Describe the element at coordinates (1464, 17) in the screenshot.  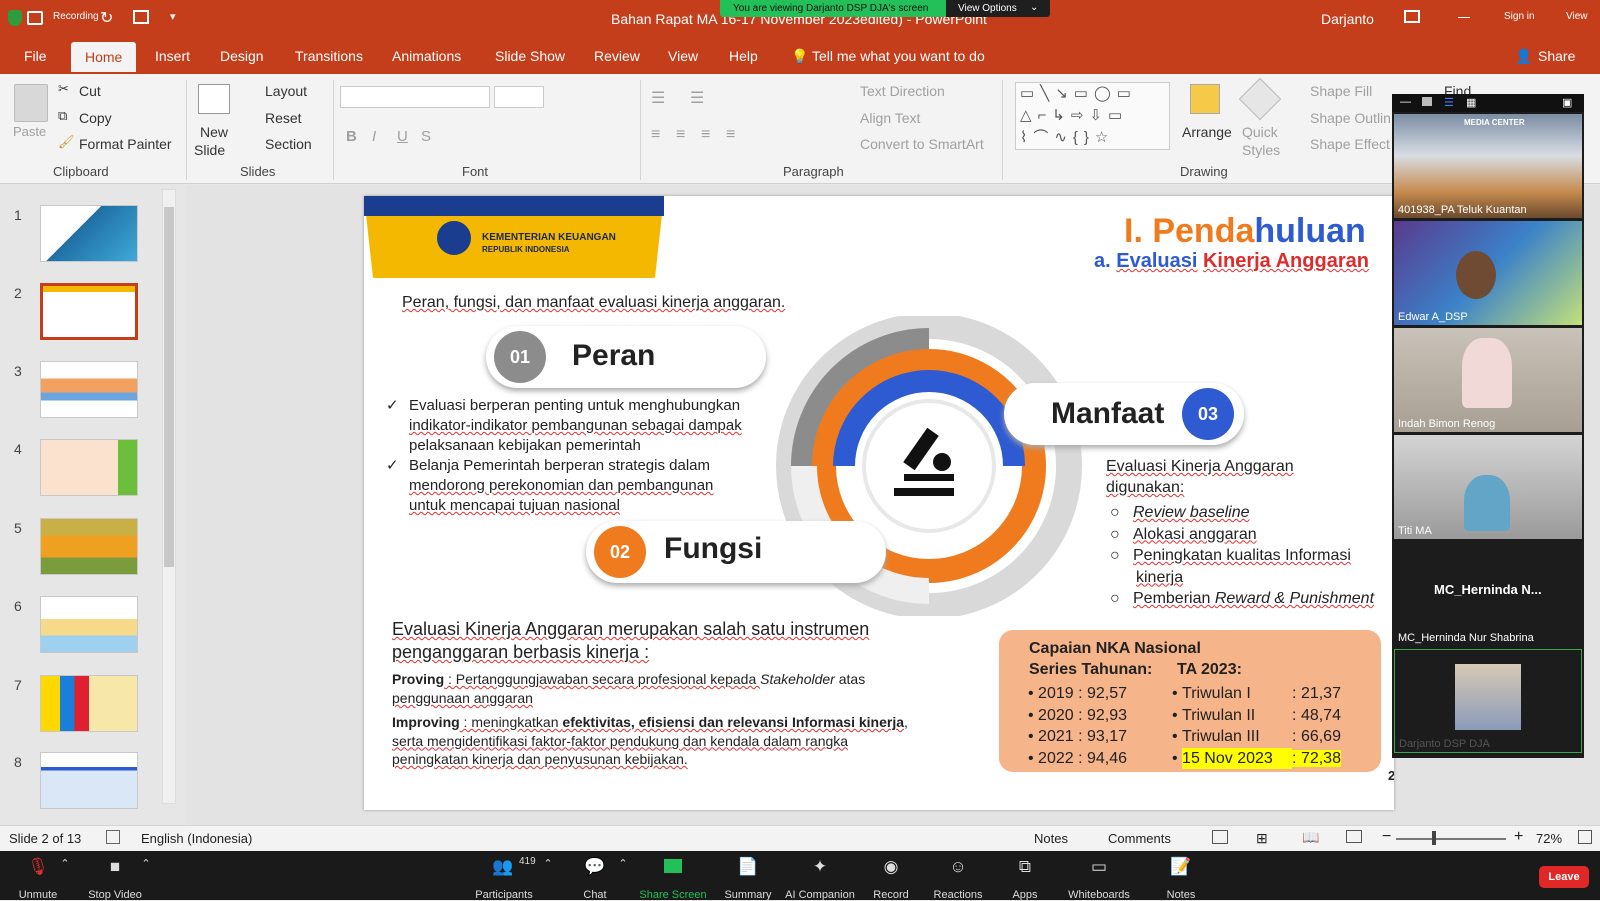
I see `minimize-icon` at that location.